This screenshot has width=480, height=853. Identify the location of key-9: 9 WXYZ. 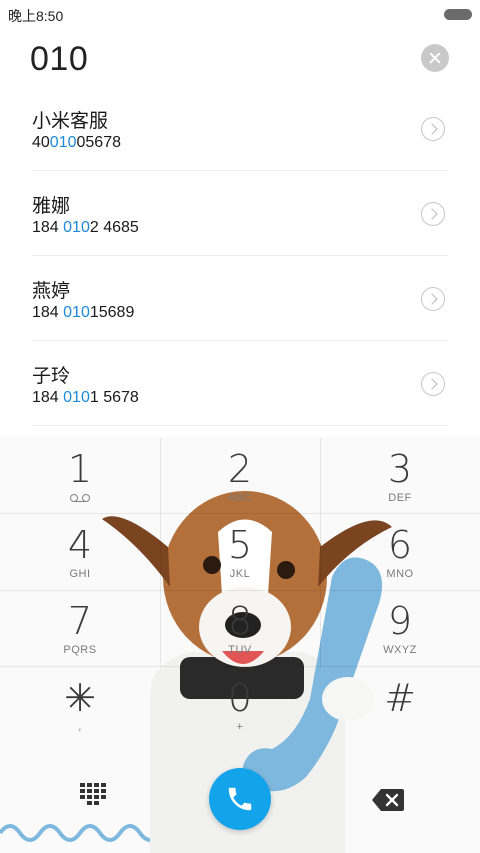
(400, 627).